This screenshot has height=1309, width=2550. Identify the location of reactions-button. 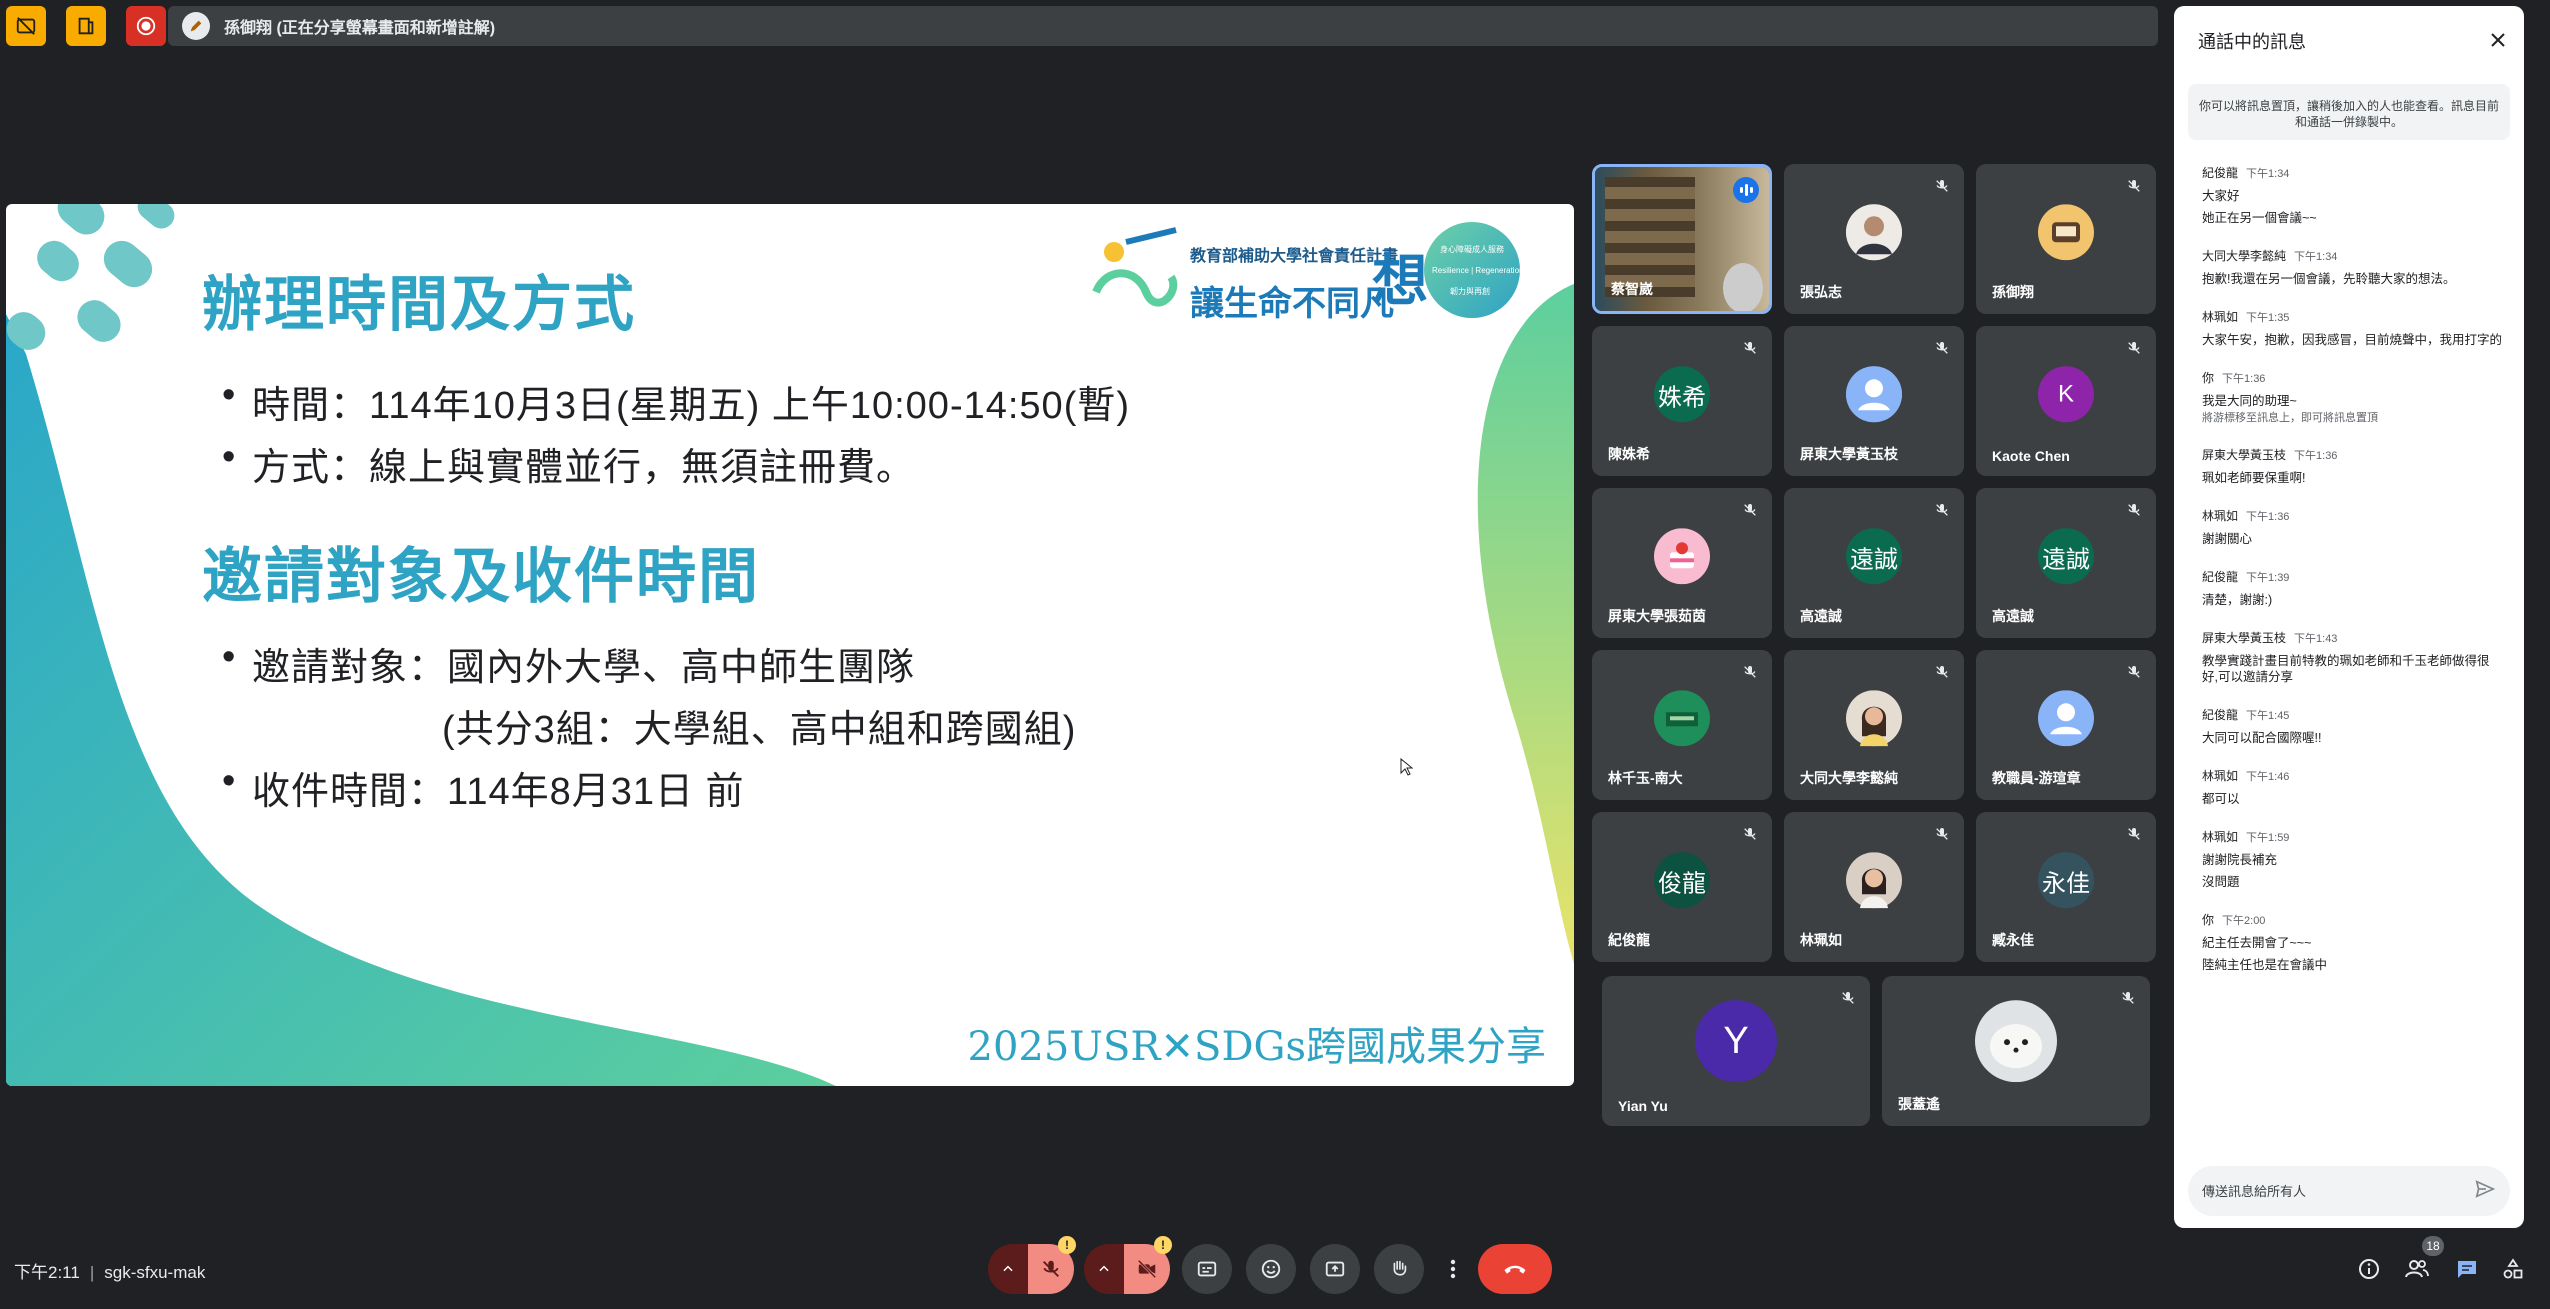
(1271, 1269).